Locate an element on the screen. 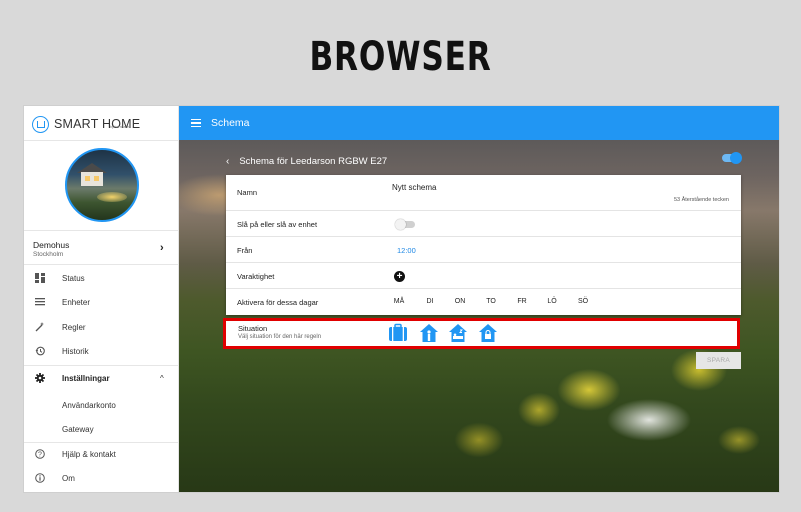  sidebar-item-status: Status is located at coordinates (101, 278).